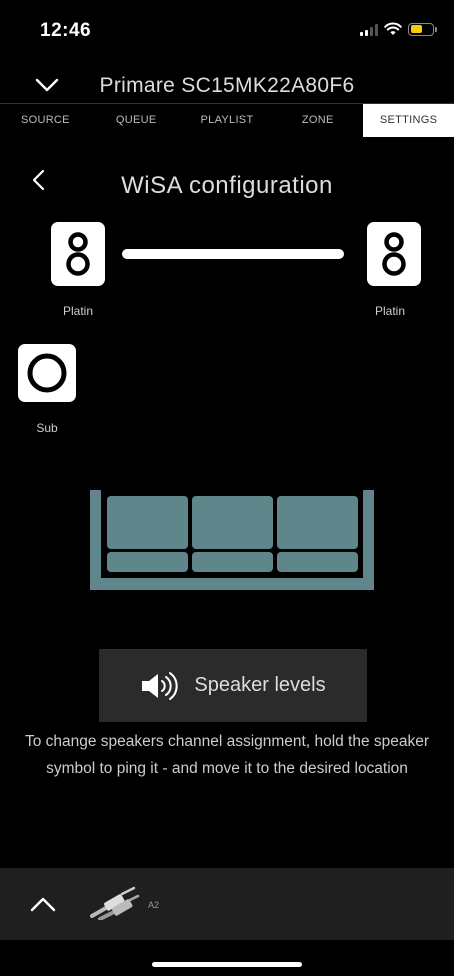  What do you see at coordinates (227, 904) in the screenshot?
I see `now-playing-bar: A2` at bounding box center [227, 904].